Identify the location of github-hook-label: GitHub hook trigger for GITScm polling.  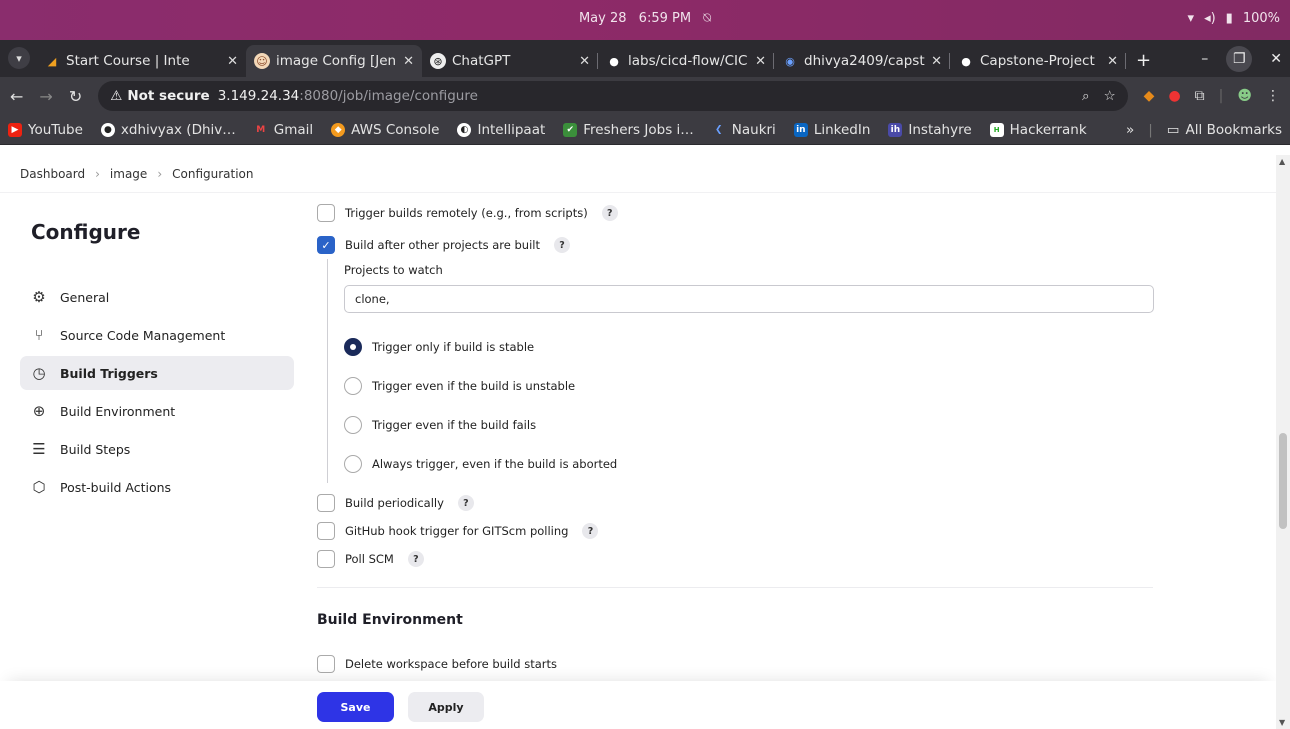
(456, 531).